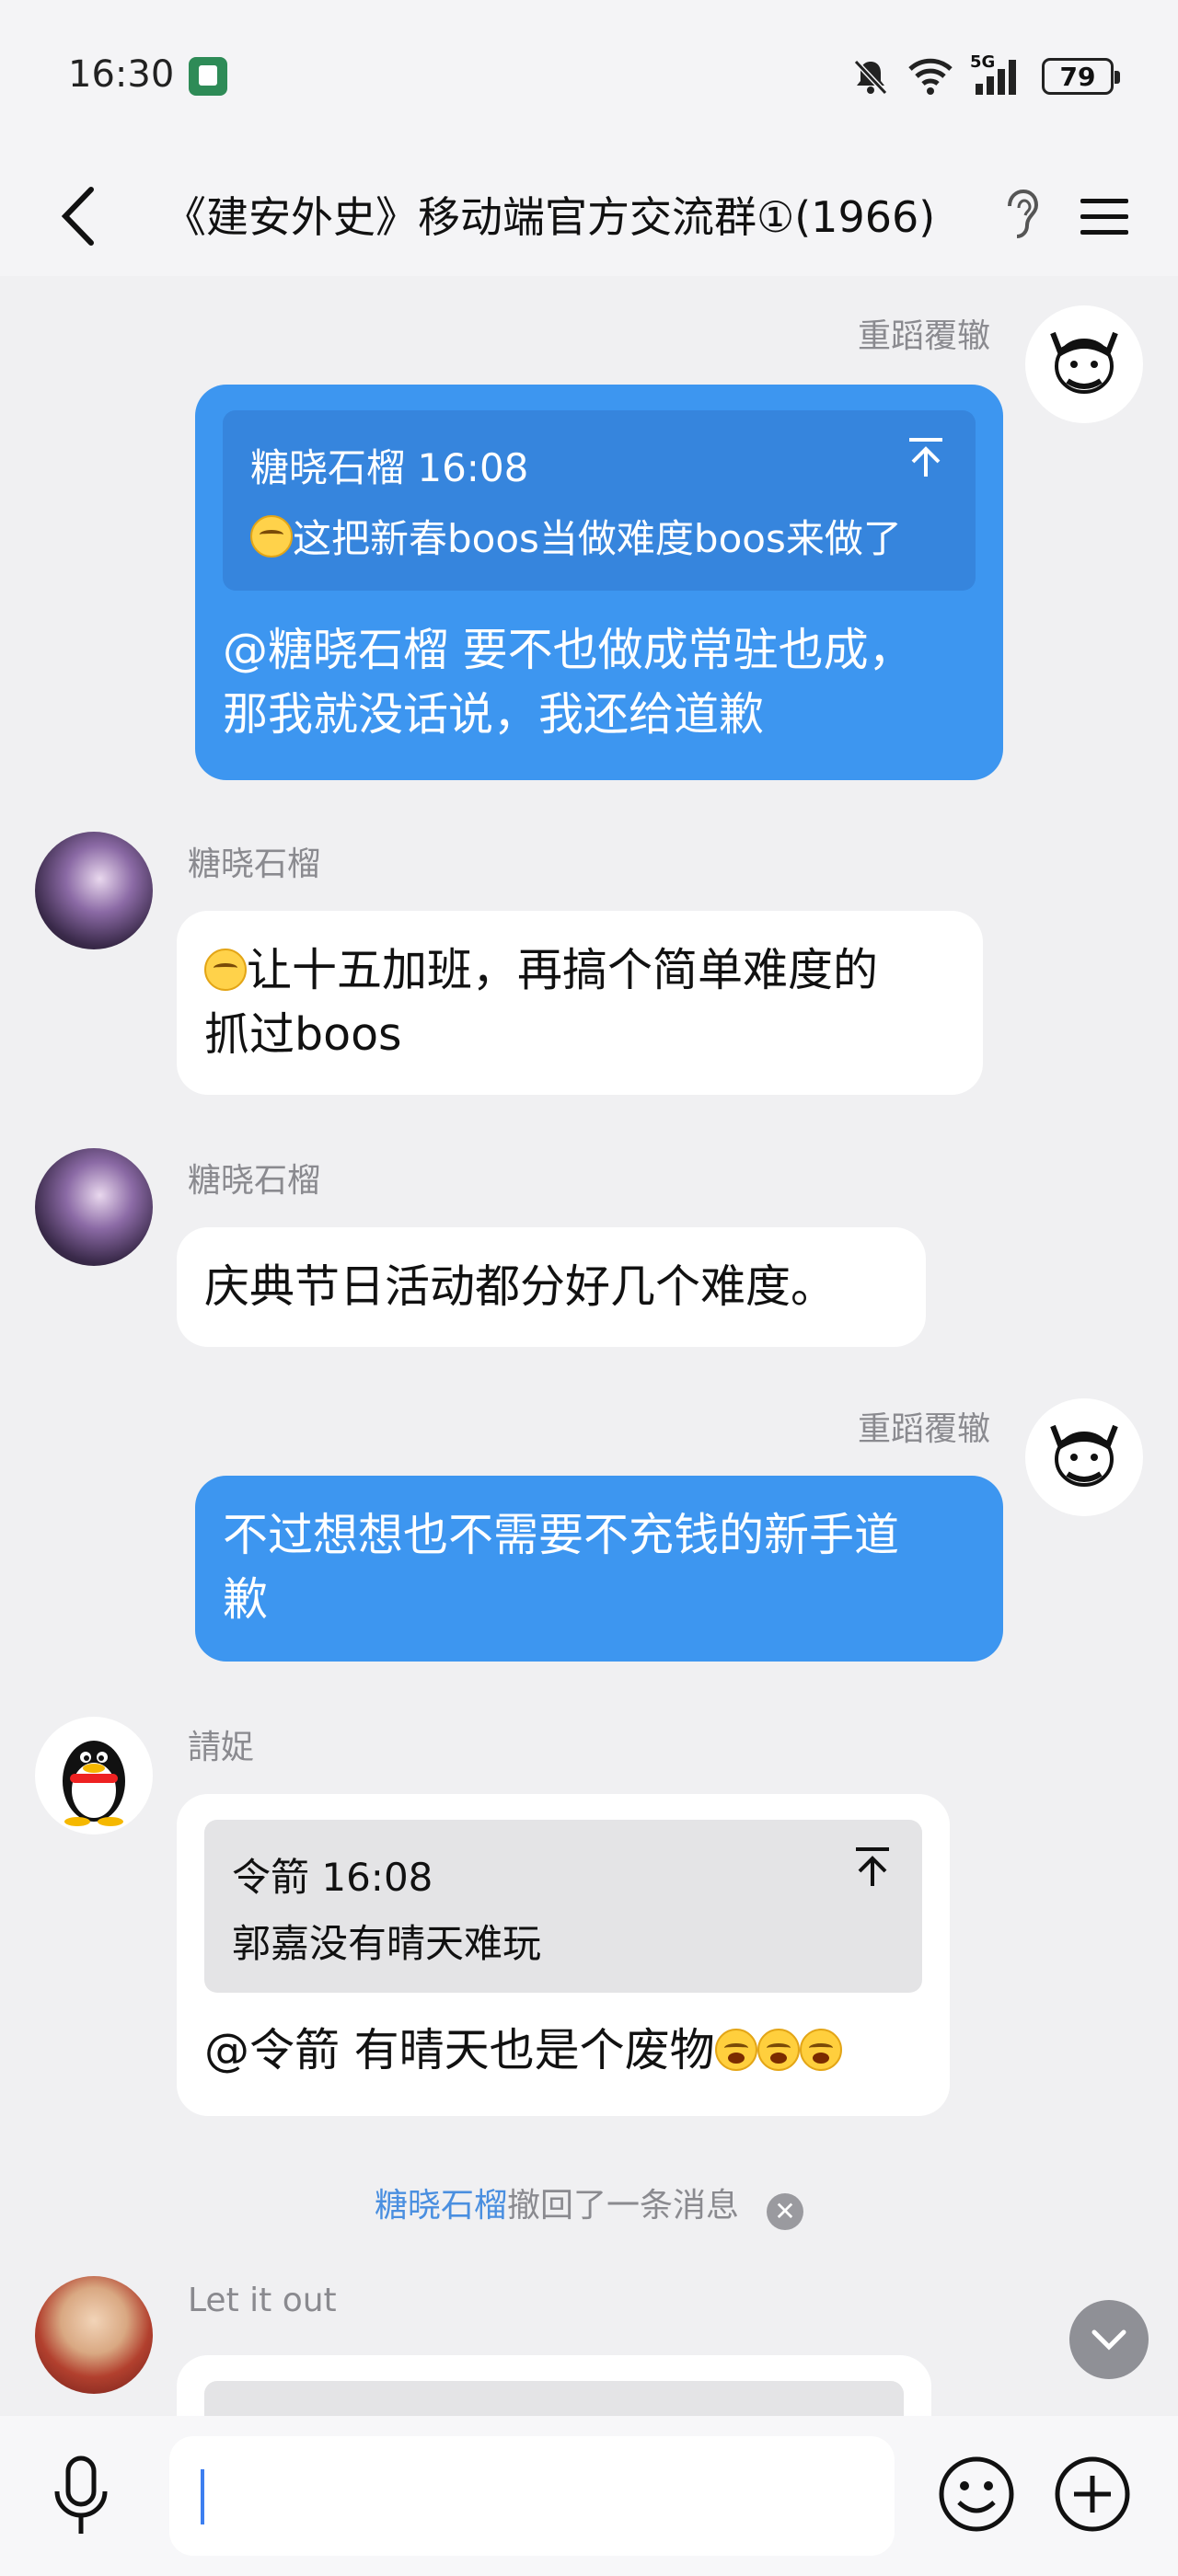  What do you see at coordinates (208, 76) in the screenshot?
I see `app-notification-icon` at bounding box center [208, 76].